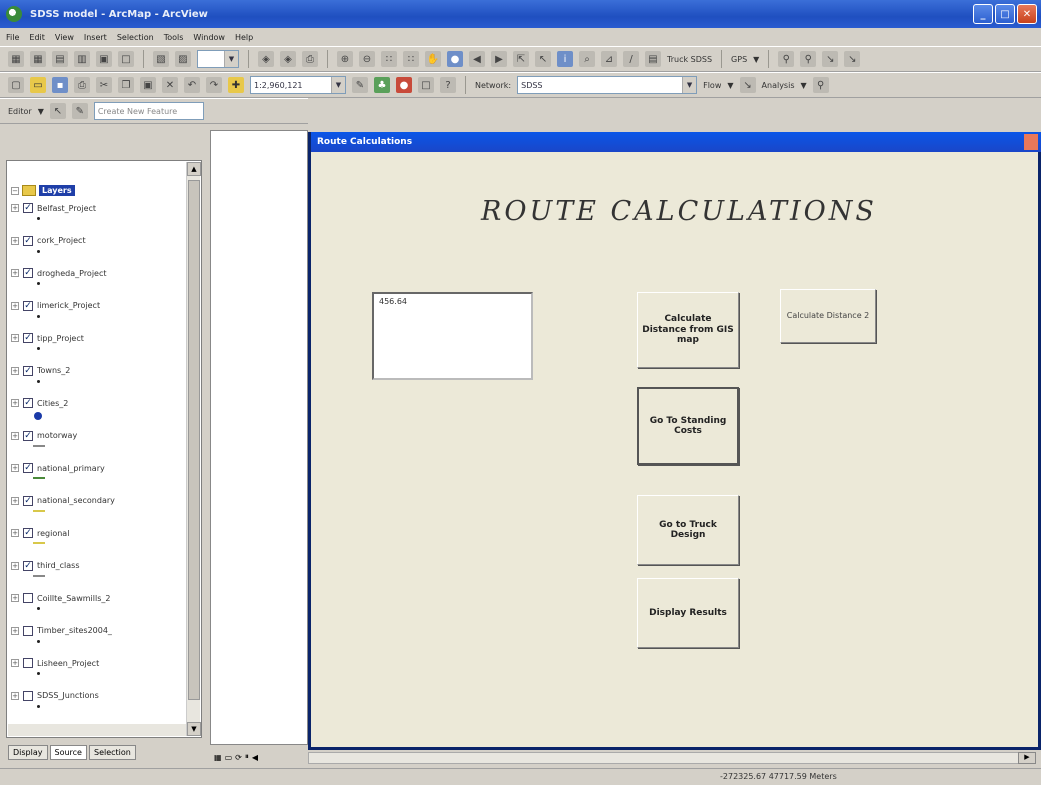 Image resolution: width=1041 pixels, height=785 pixels. Describe the element at coordinates (739, 59) in the screenshot. I see `gps-menu: GPS` at that location.